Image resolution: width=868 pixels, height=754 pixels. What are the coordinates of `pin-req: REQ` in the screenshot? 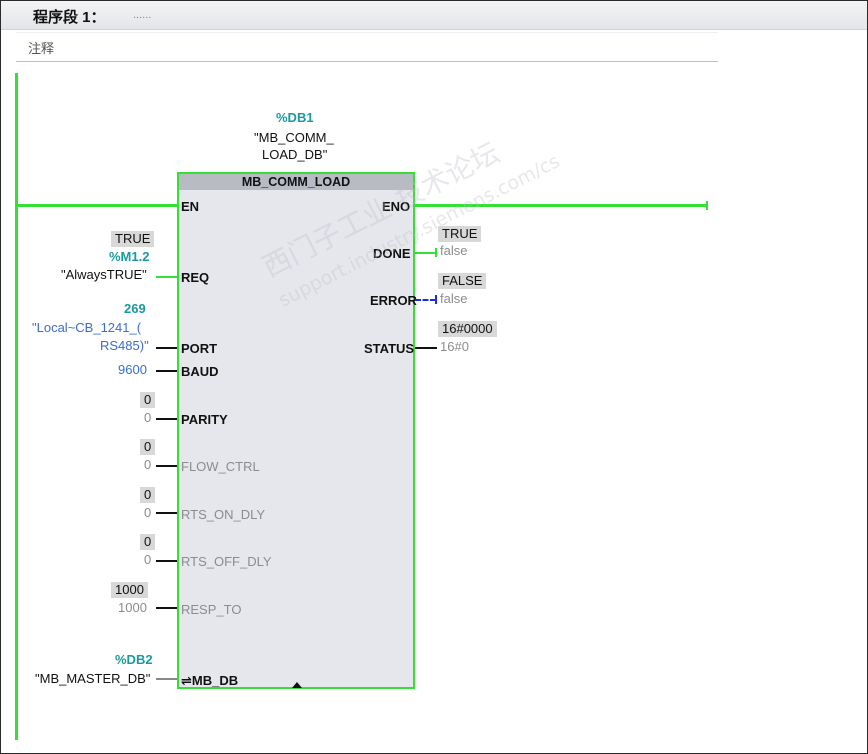 It's located at (195, 277).